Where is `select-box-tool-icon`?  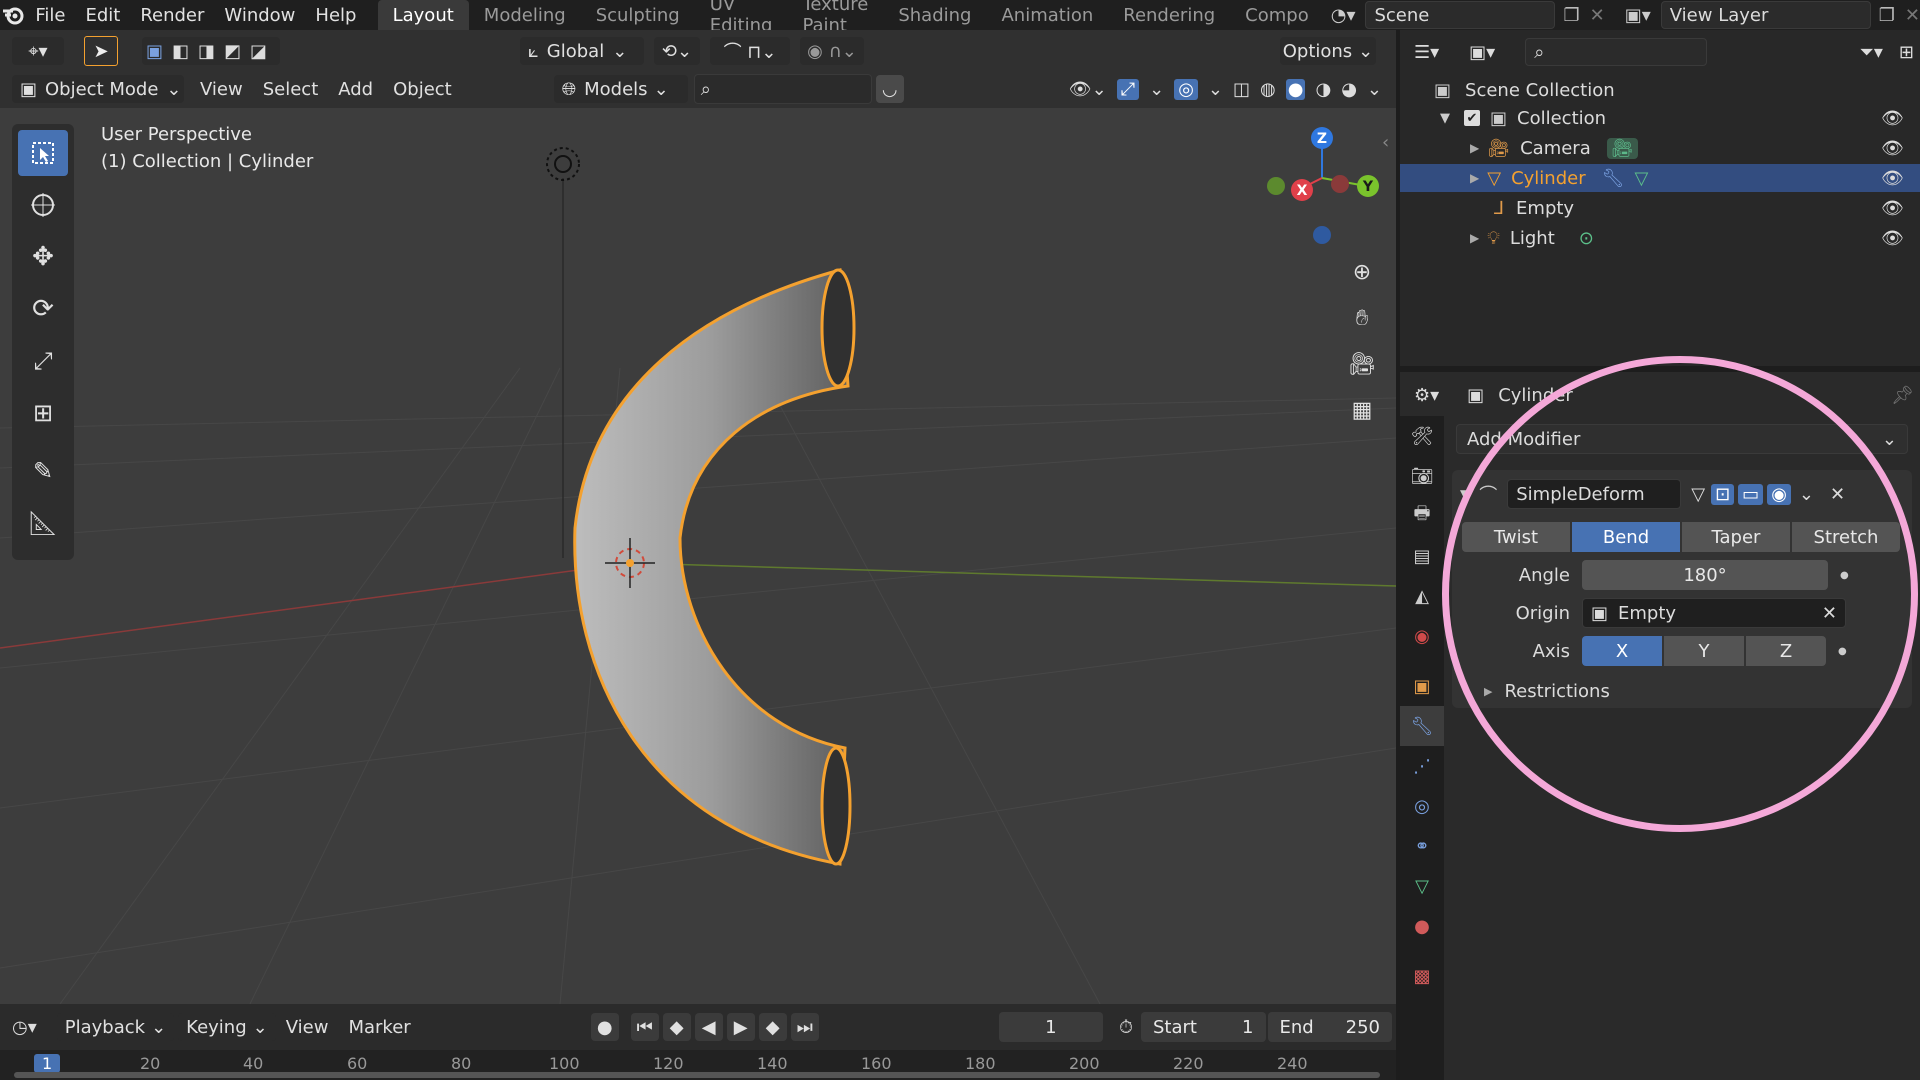 select-box-tool-icon is located at coordinates (43, 153).